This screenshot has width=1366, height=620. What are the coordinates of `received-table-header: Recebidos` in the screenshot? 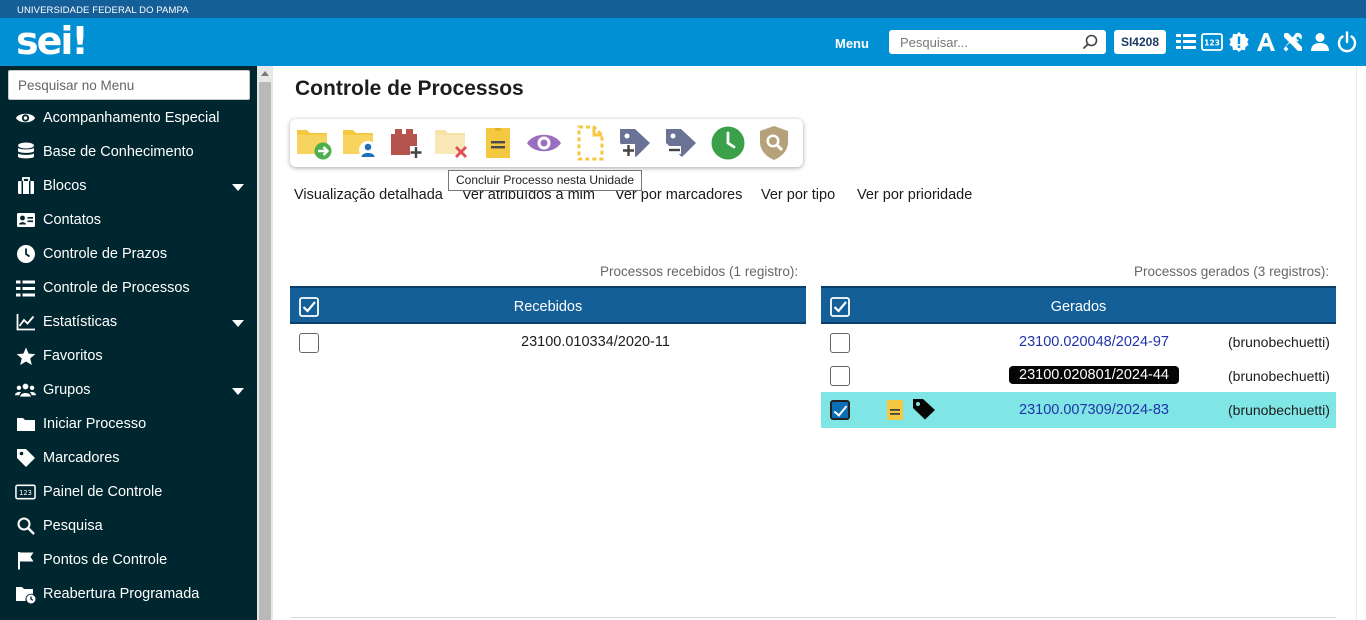 It's located at (548, 305).